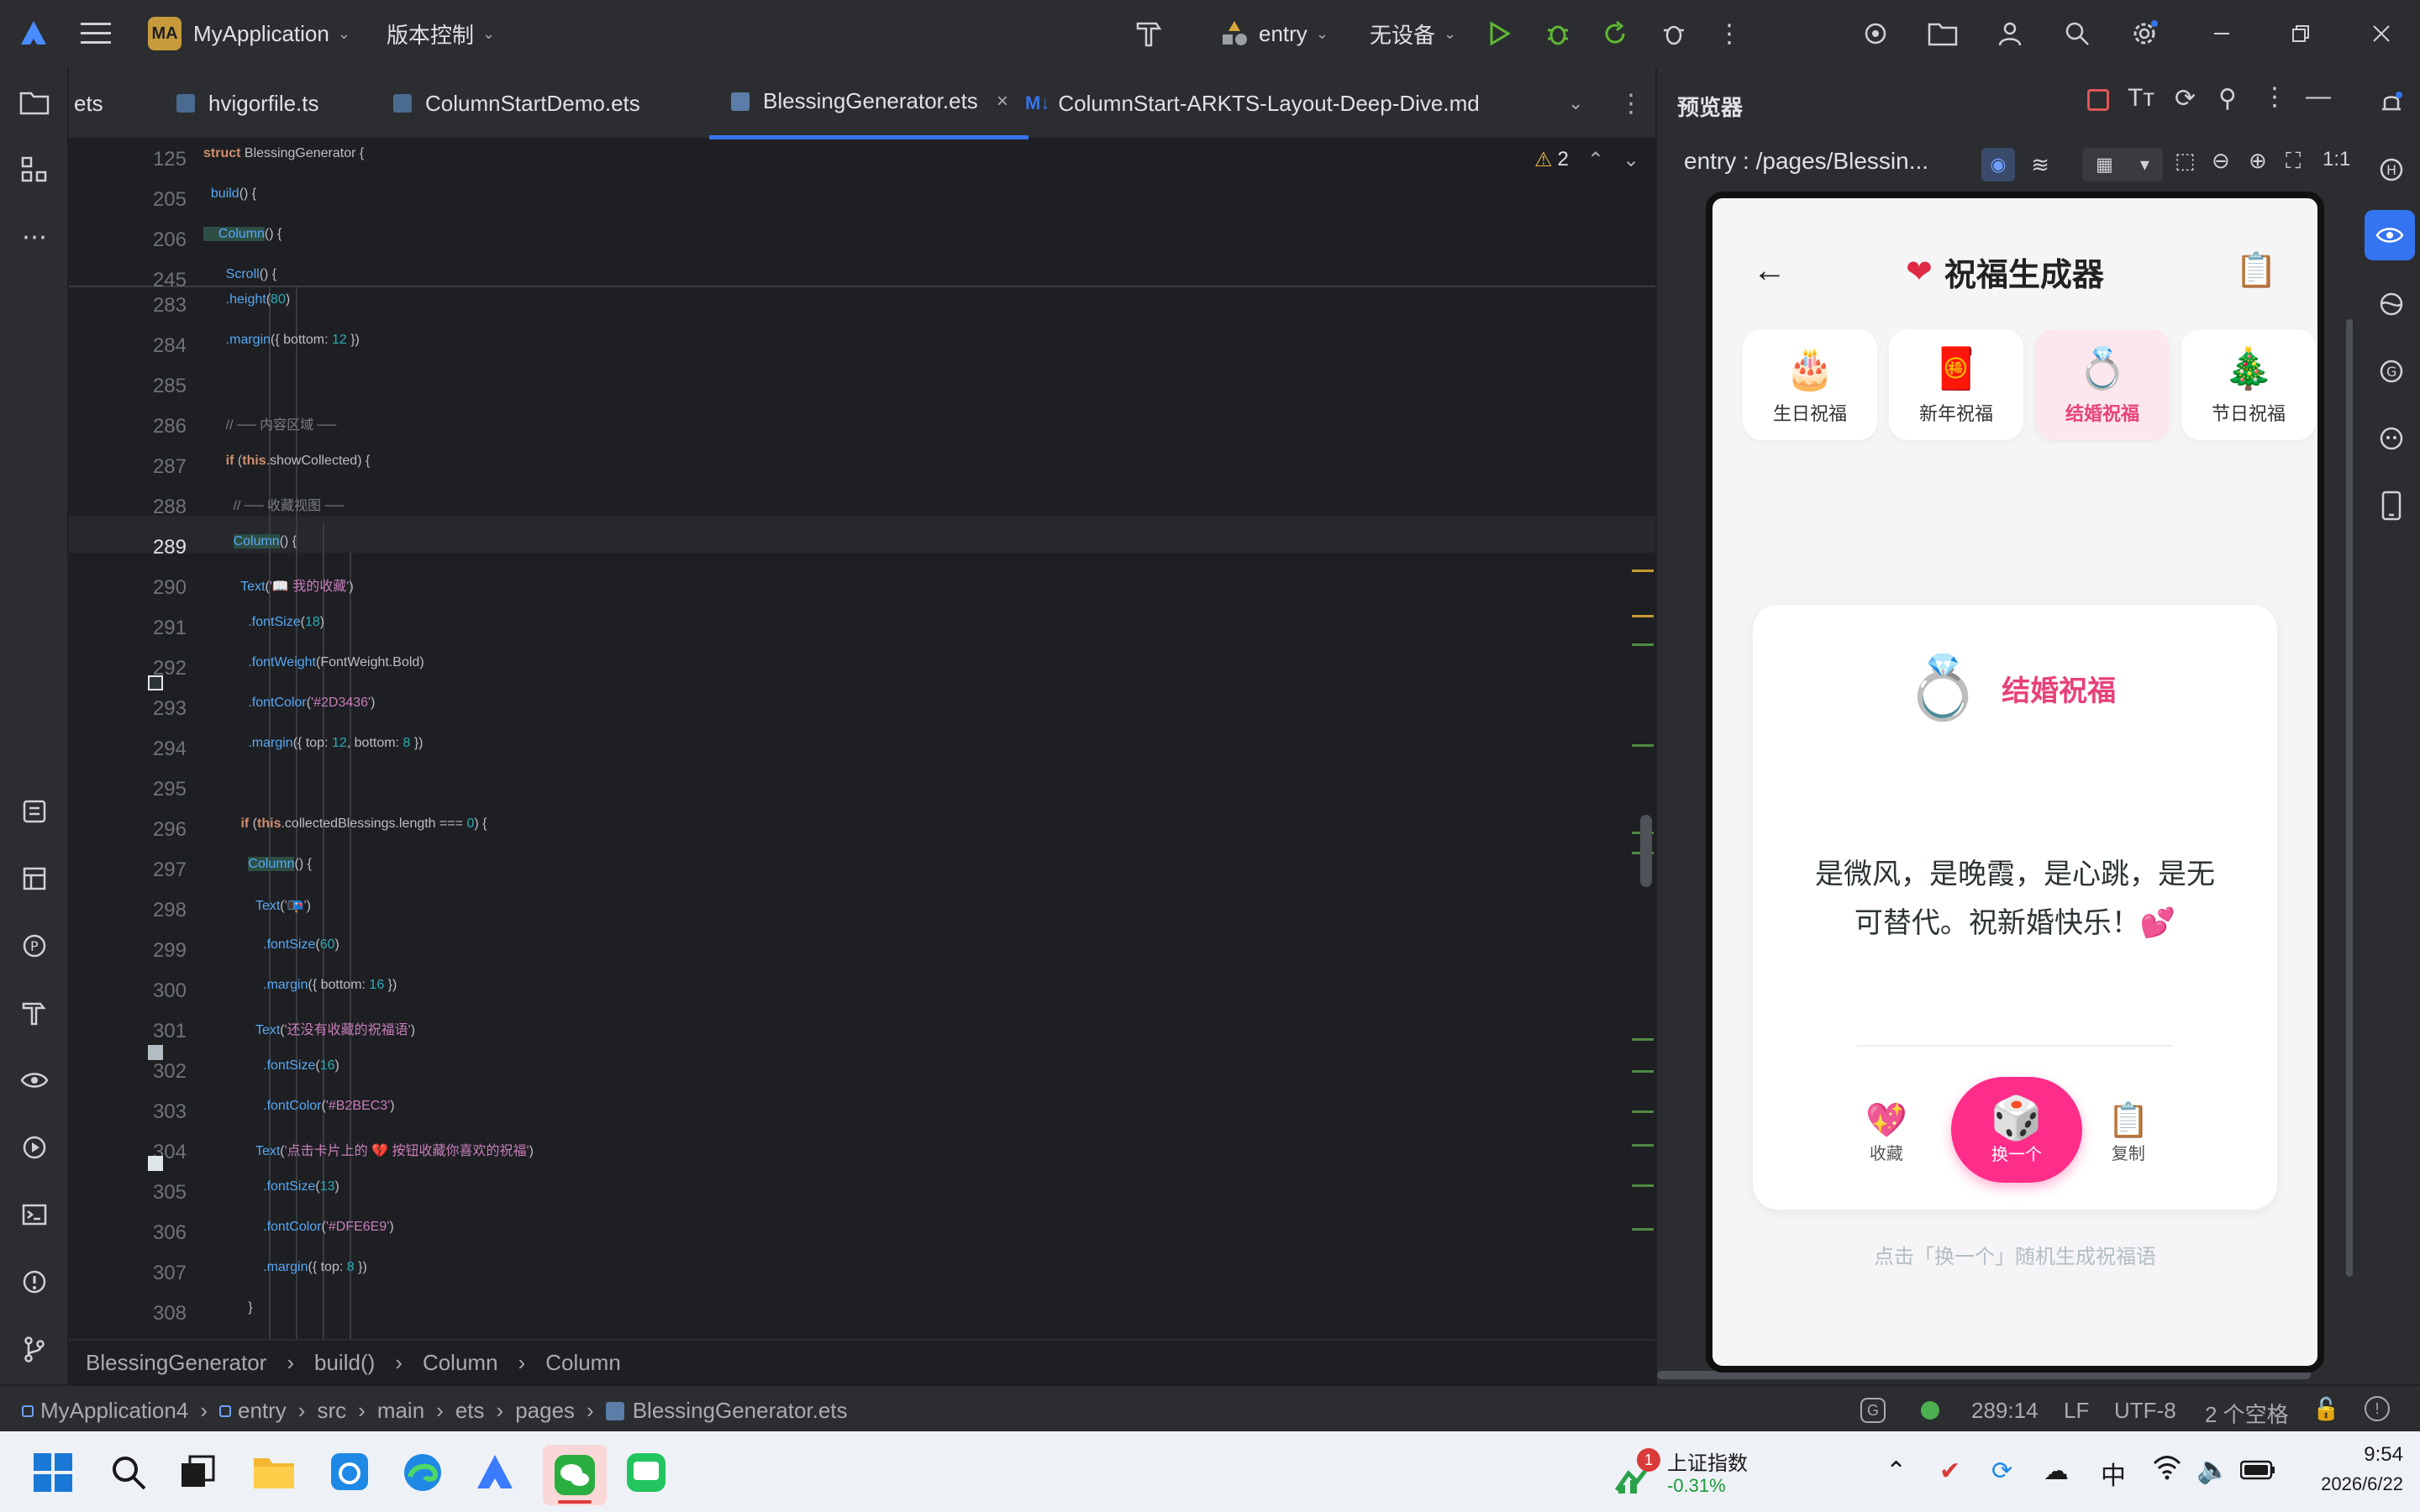 This screenshot has height=1512, width=2420. I want to click on stop-icon, so click(2098, 100).